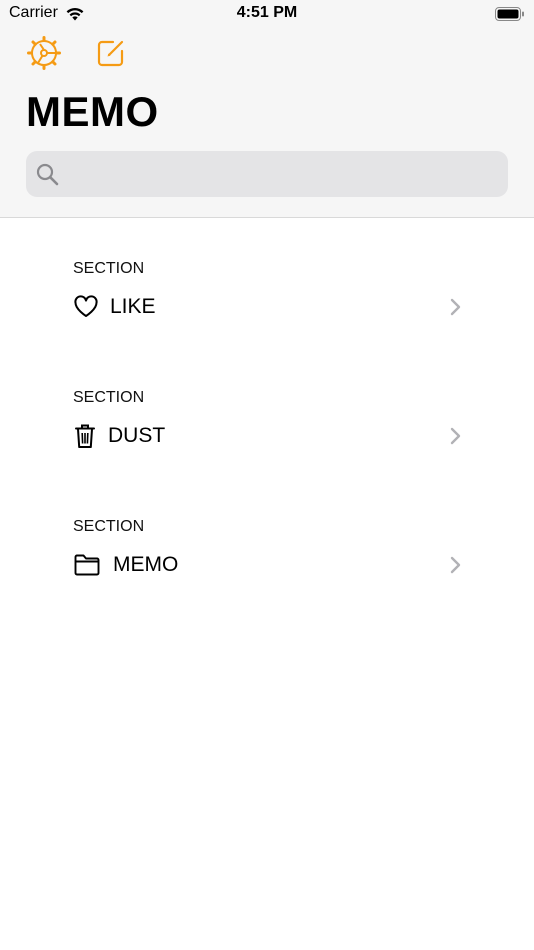 The height and width of the screenshot is (950, 534). What do you see at coordinates (87, 565) in the screenshot?
I see `folder-icon` at bounding box center [87, 565].